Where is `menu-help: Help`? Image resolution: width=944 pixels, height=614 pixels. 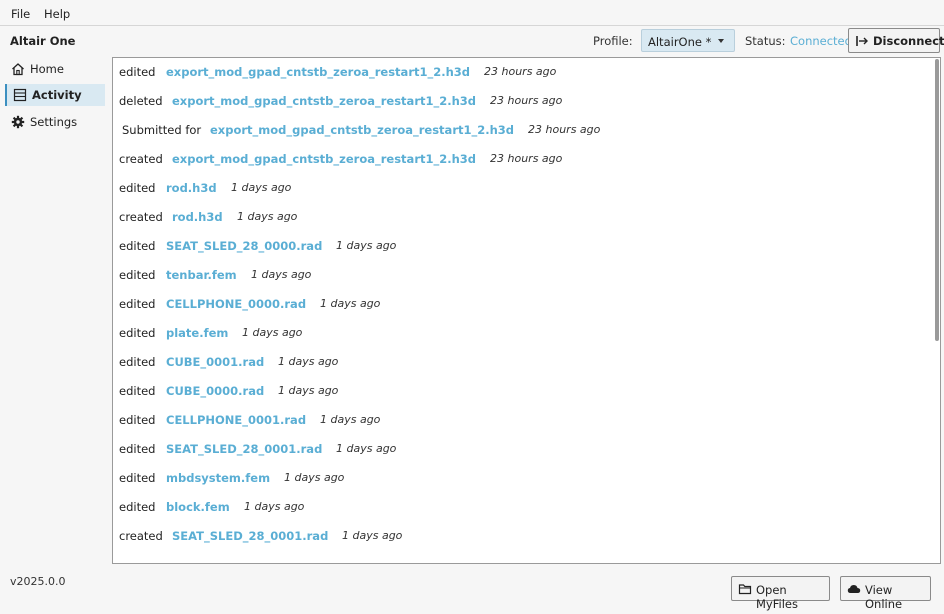 menu-help: Help is located at coordinates (57, 14).